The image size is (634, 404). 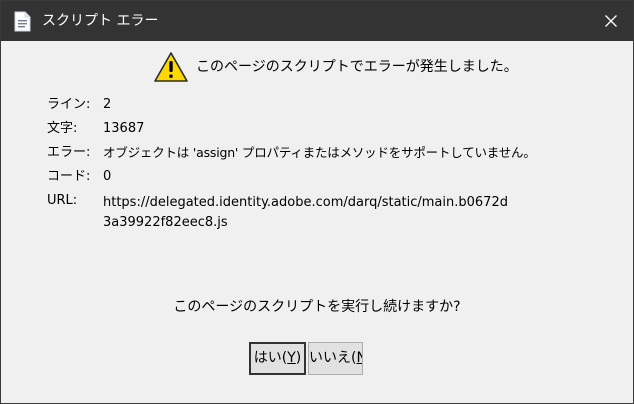 What do you see at coordinates (62, 128) in the screenshot?
I see `char-label: 文字:` at bounding box center [62, 128].